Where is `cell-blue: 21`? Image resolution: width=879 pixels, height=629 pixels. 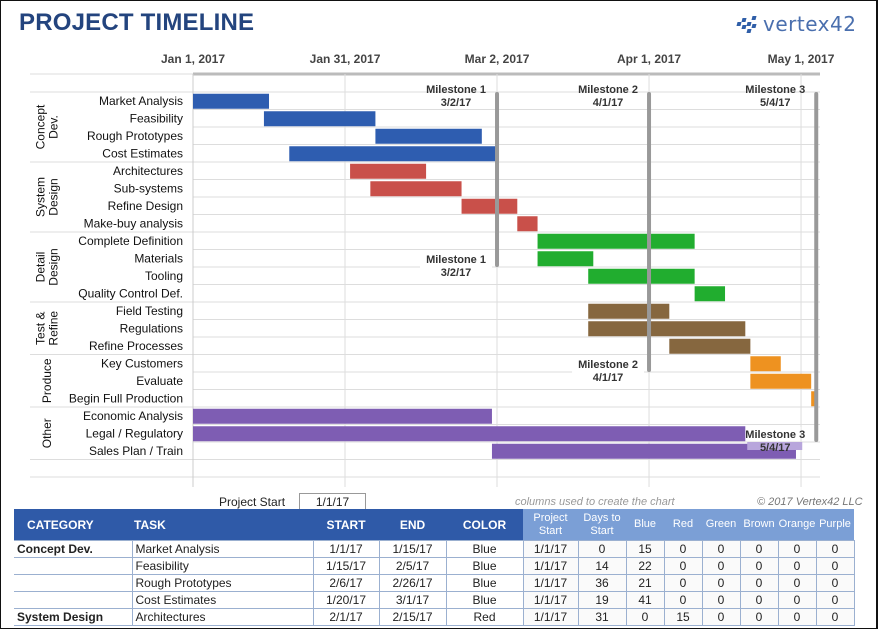 cell-blue: 21 is located at coordinates (645, 583).